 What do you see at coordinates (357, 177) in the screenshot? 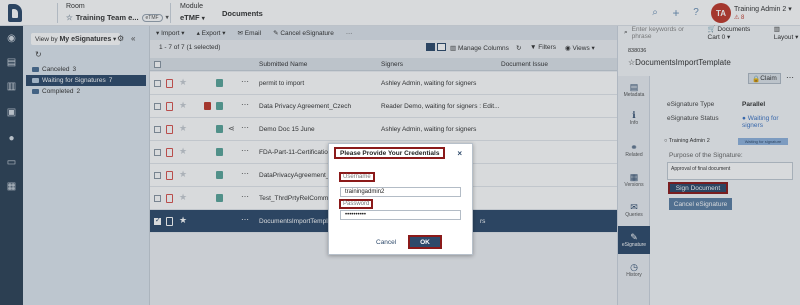
I see `username-label: Username` at bounding box center [357, 177].